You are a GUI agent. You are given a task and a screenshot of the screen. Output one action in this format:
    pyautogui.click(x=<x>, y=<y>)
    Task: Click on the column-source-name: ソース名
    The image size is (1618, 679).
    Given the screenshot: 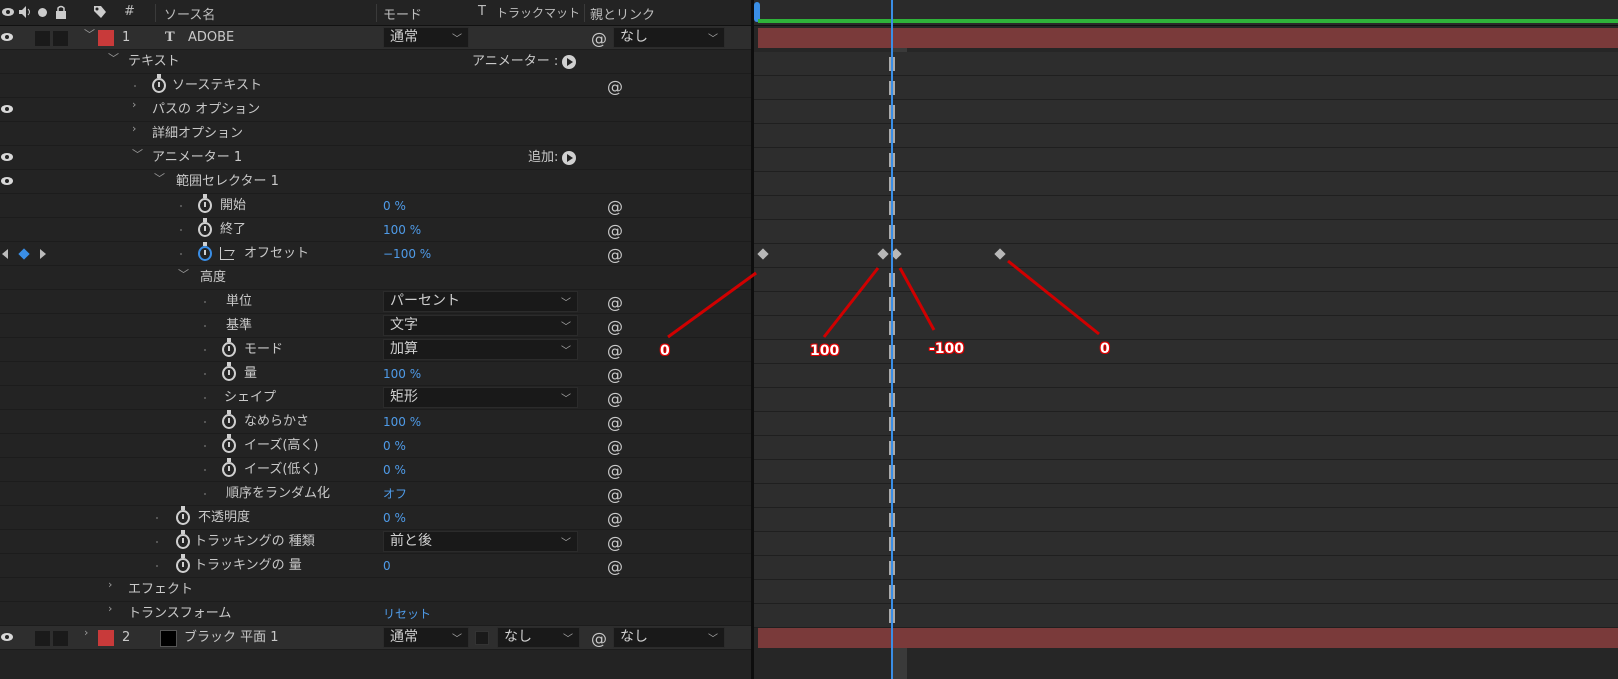 What is the action you would take?
    pyautogui.click(x=189, y=13)
    